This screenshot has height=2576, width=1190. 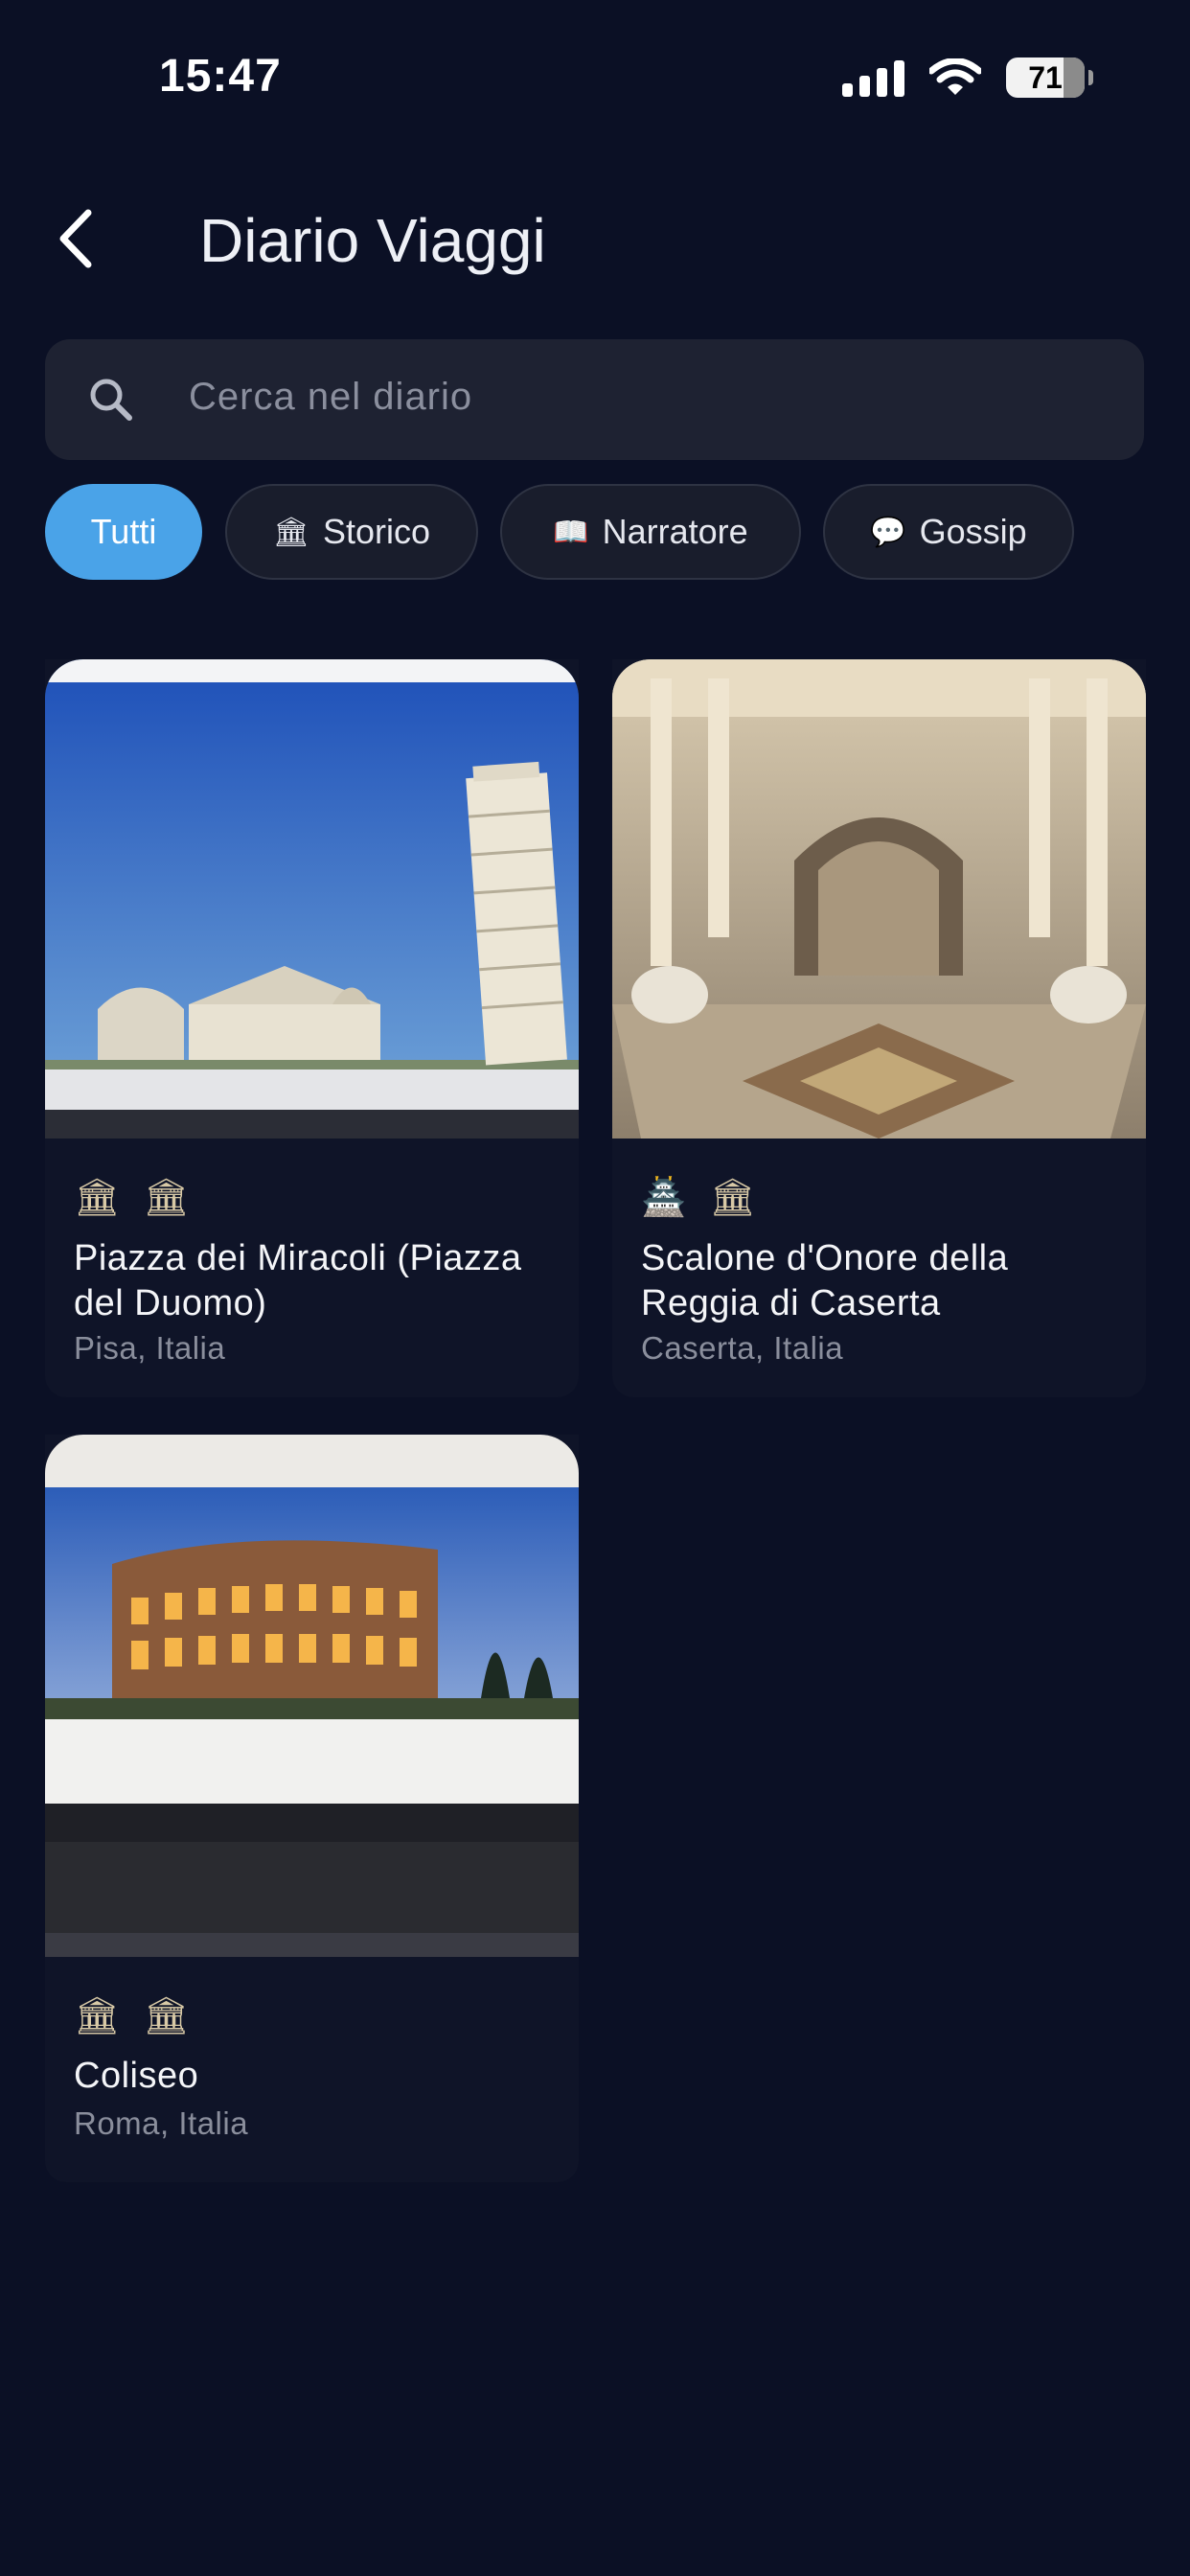 I want to click on card-title: Scalone d'Onore della Reggia di Caserta, so click(x=825, y=1280).